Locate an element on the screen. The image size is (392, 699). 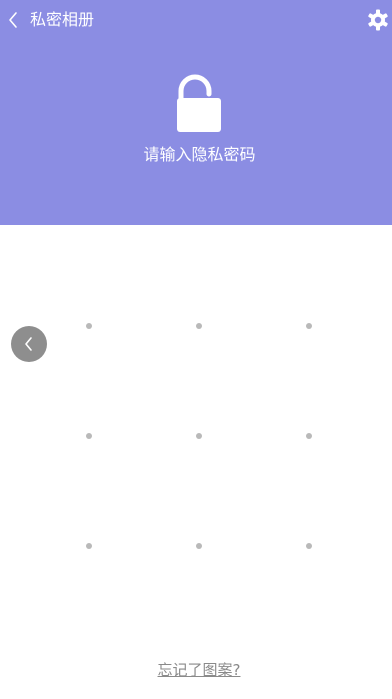
settings-button is located at coordinates (378, 20).